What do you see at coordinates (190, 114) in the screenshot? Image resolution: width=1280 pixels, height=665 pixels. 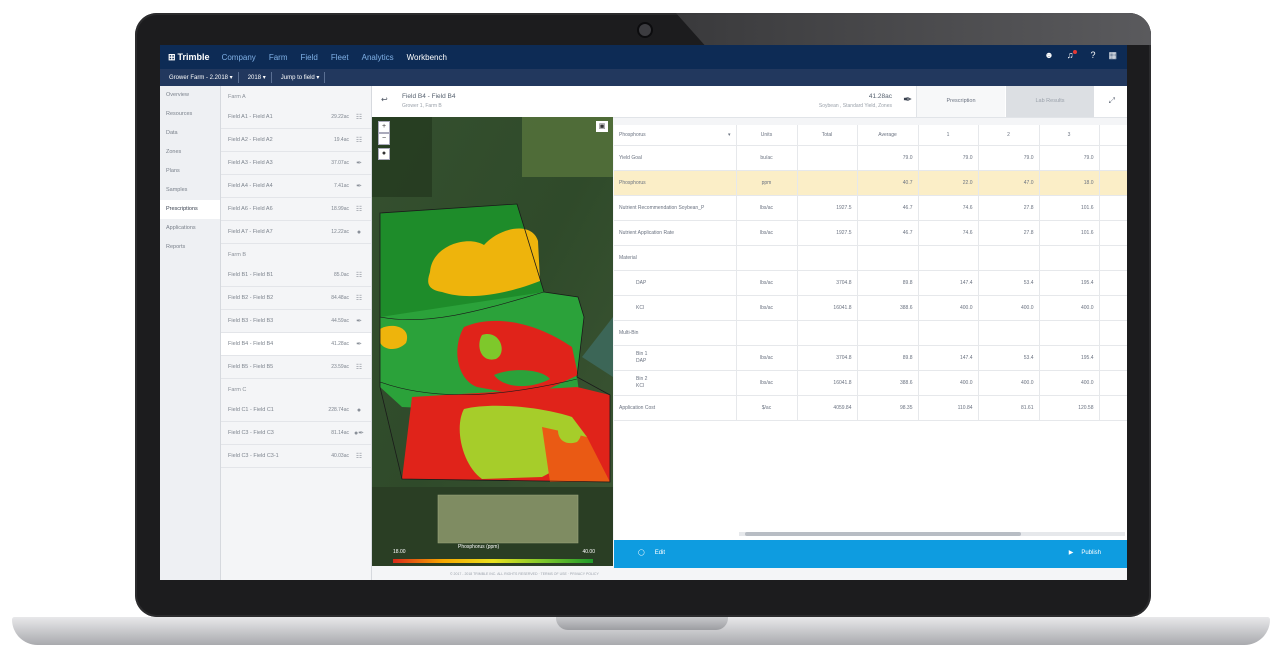 I see `sidebar-item-resources: Resources` at bounding box center [190, 114].